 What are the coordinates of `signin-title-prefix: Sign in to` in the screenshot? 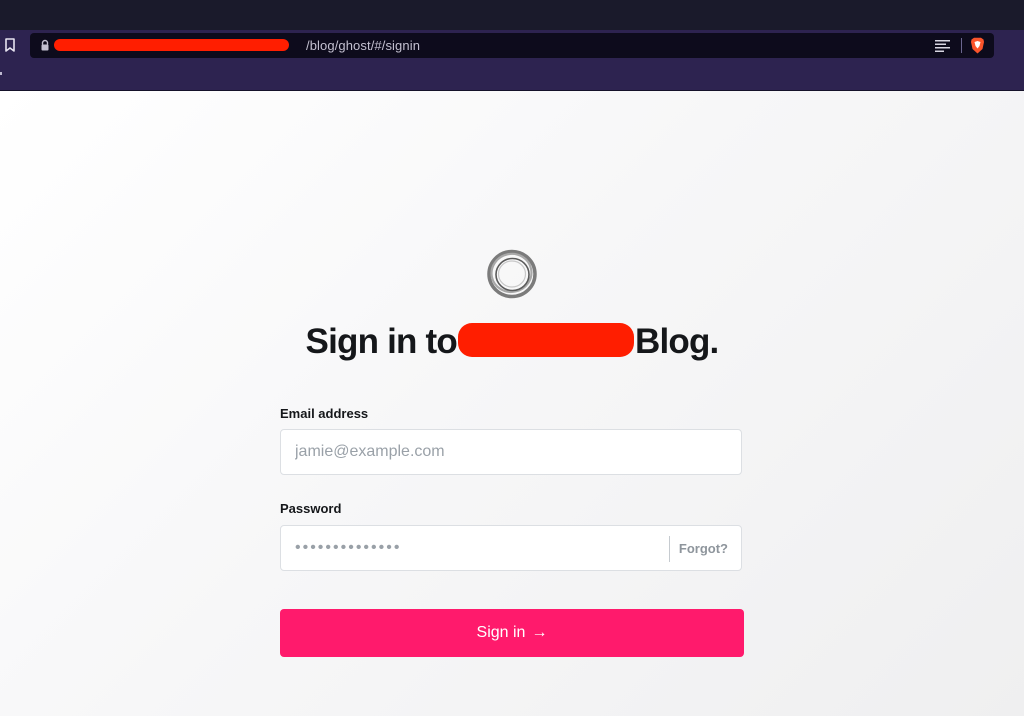 It's located at (381, 341).